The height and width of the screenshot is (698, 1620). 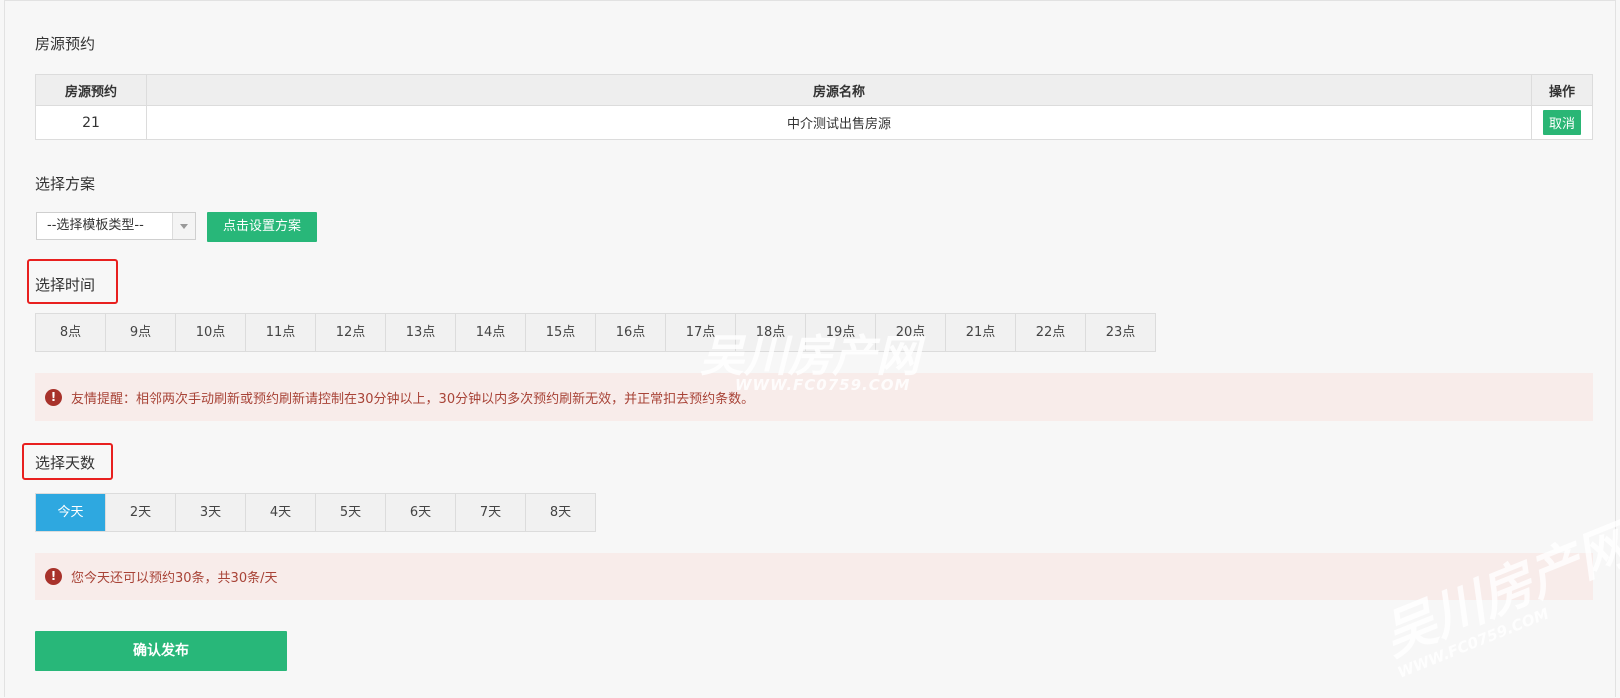 I want to click on days-alert-text: 您今天还可以预约30条，共30条/天, so click(x=174, y=578).